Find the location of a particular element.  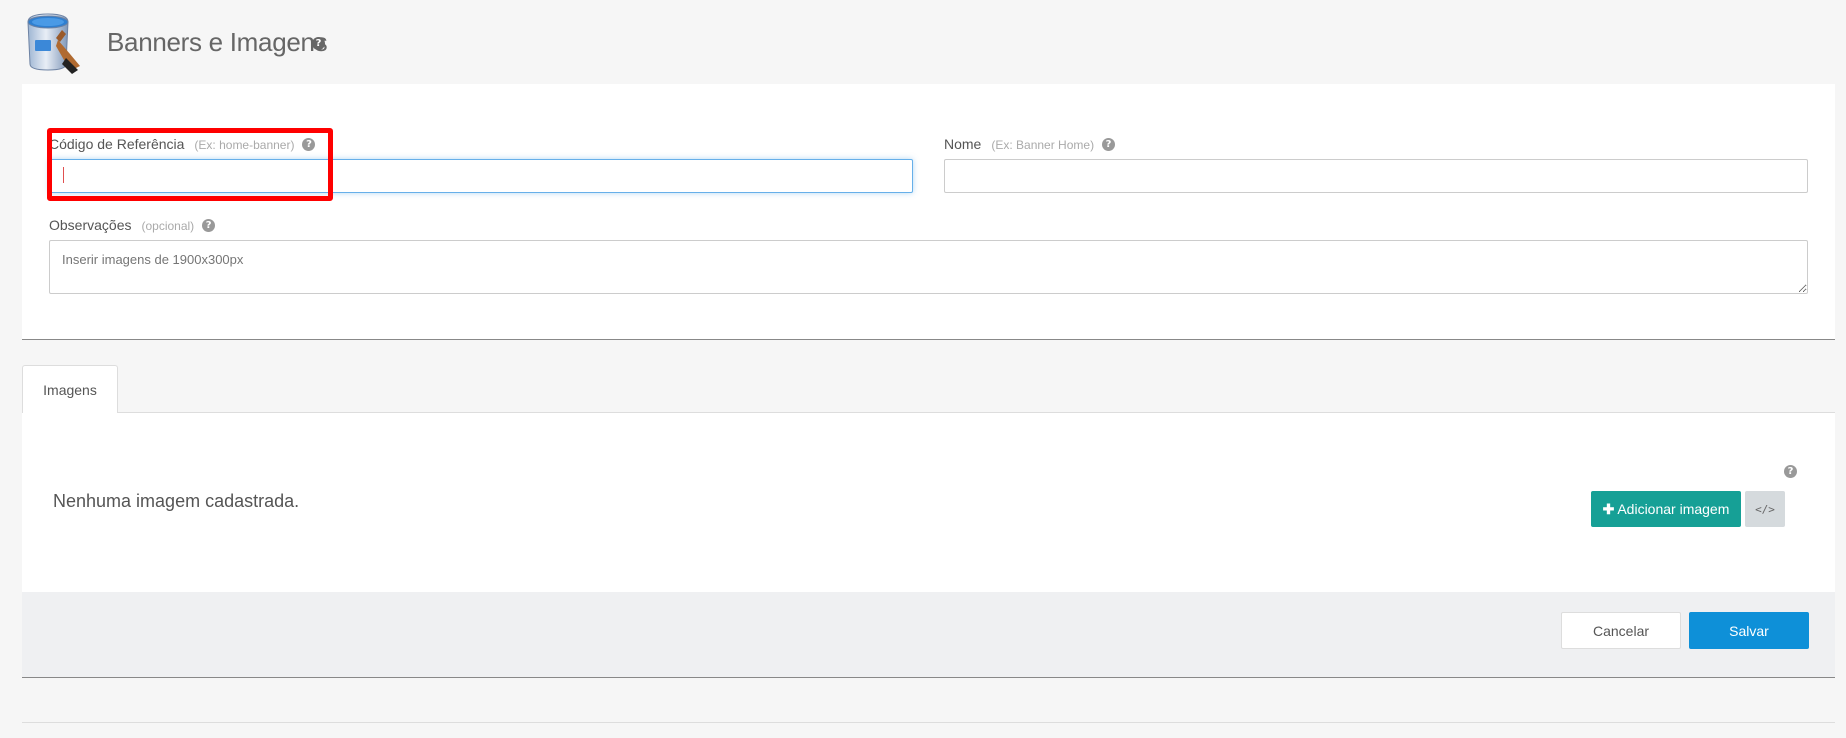

ref-code-input is located at coordinates (481, 176).